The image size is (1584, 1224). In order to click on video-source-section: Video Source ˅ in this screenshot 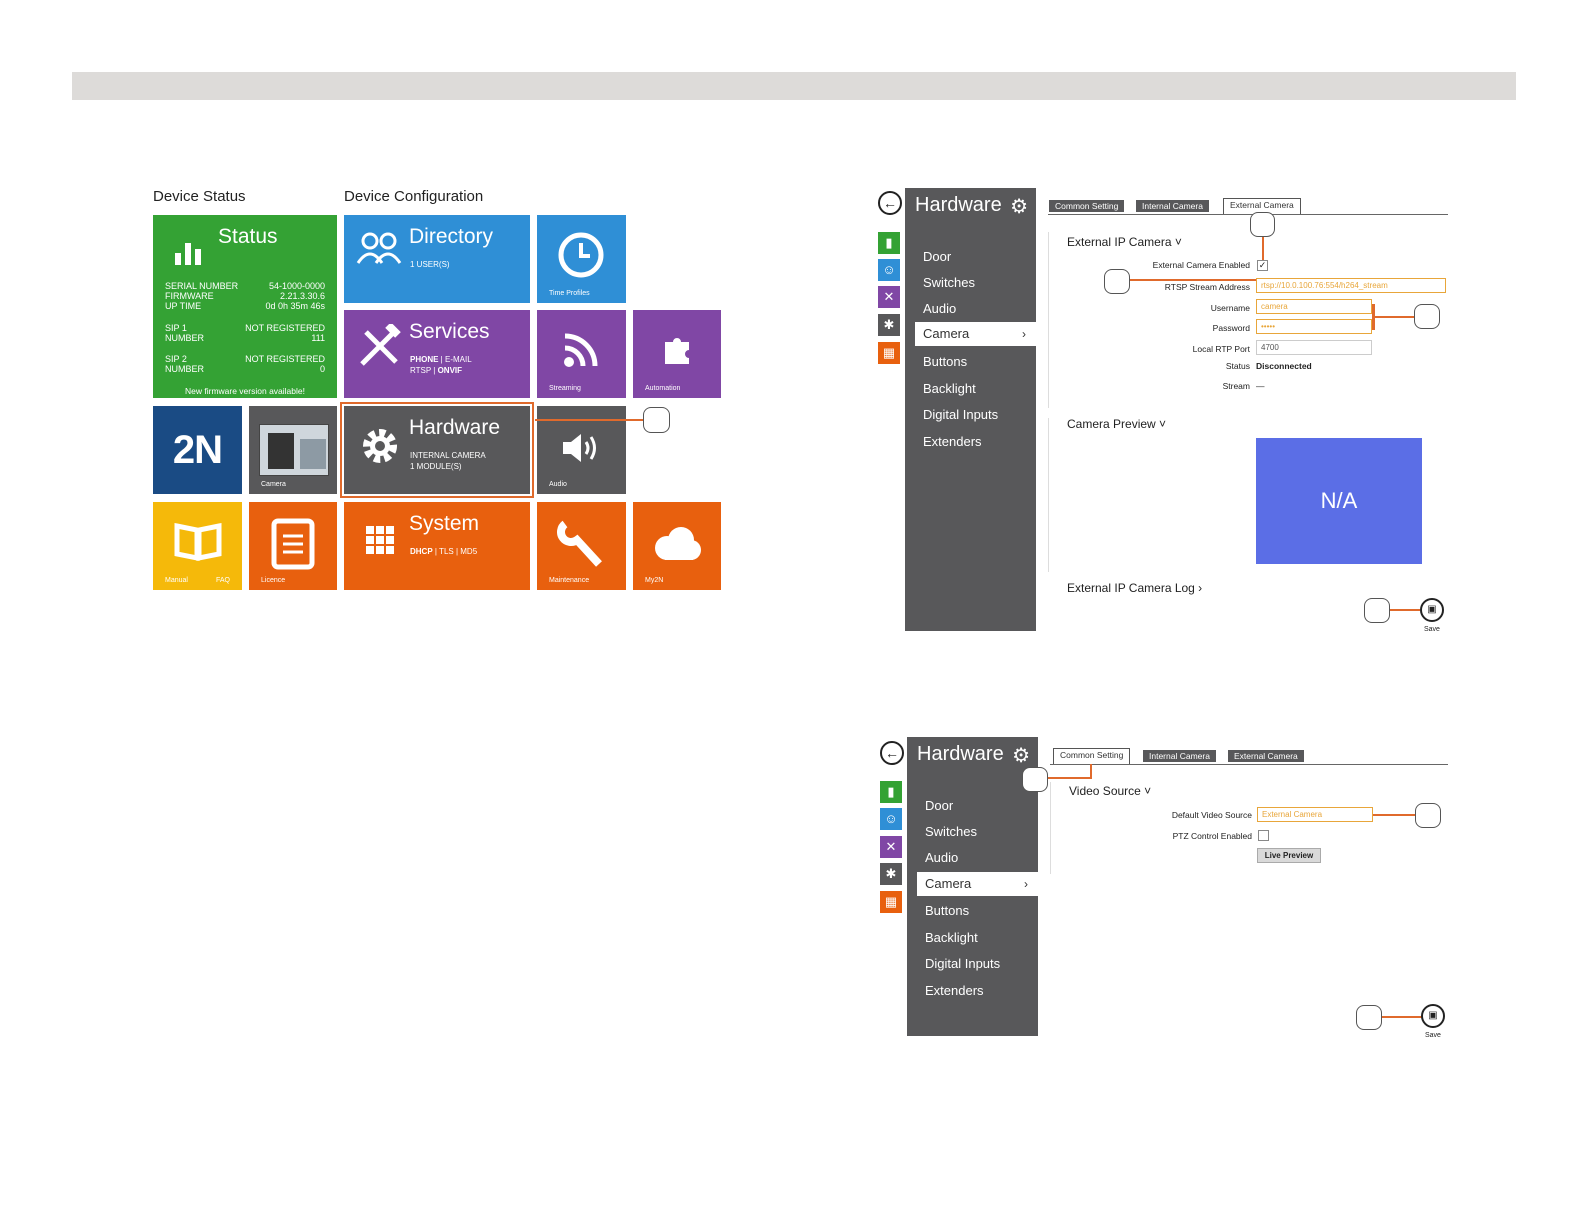, I will do `click(1110, 791)`.